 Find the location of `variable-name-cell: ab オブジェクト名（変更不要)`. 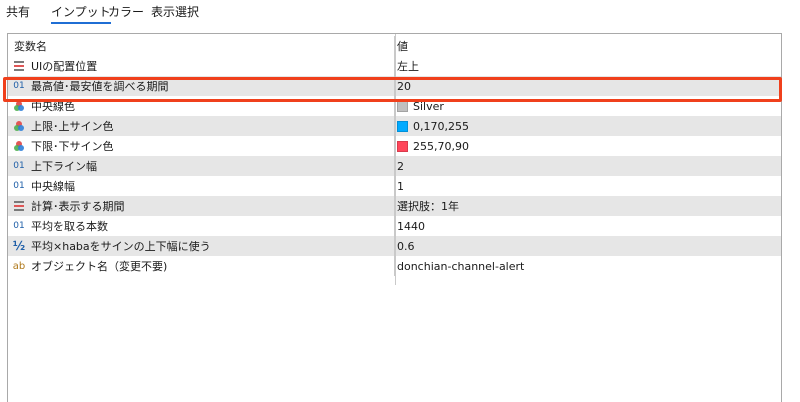

variable-name-cell: ab オブジェクト名（変更不要) is located at coordinates (201, 266).